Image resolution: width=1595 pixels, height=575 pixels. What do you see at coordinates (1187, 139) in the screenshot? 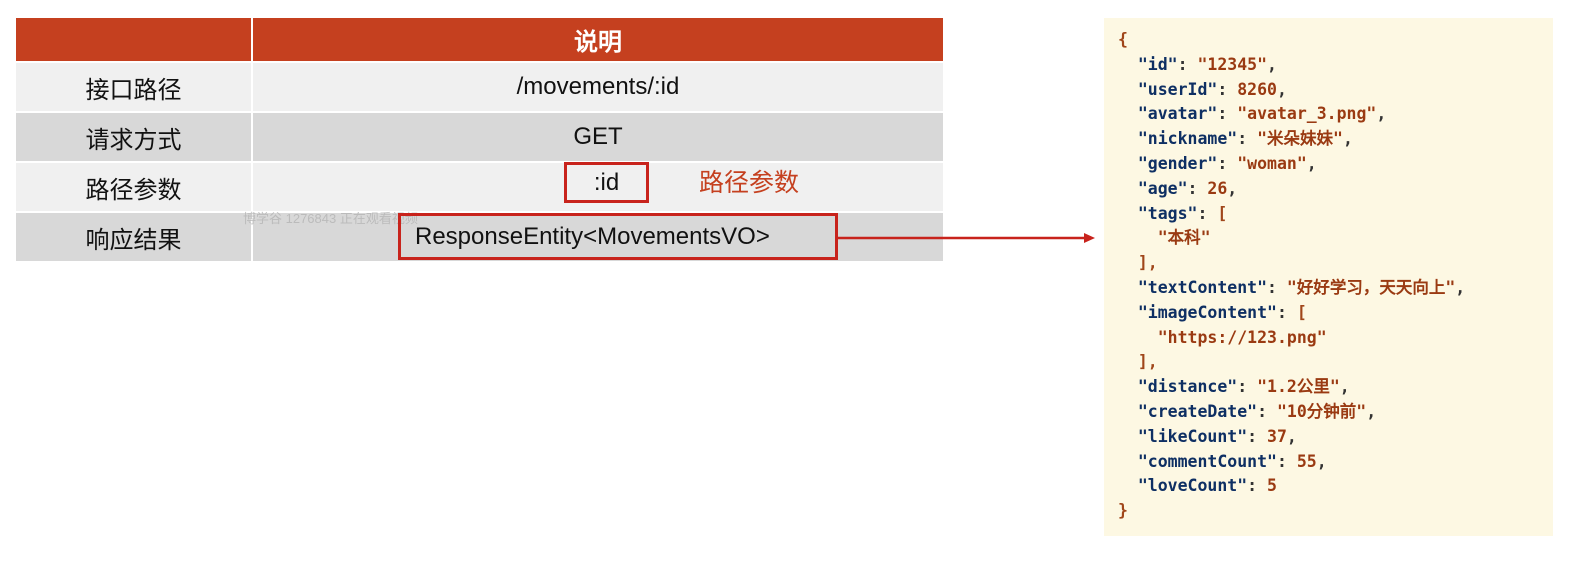
I see `json-key: "nickname"` at bounding box center [1187, 139].